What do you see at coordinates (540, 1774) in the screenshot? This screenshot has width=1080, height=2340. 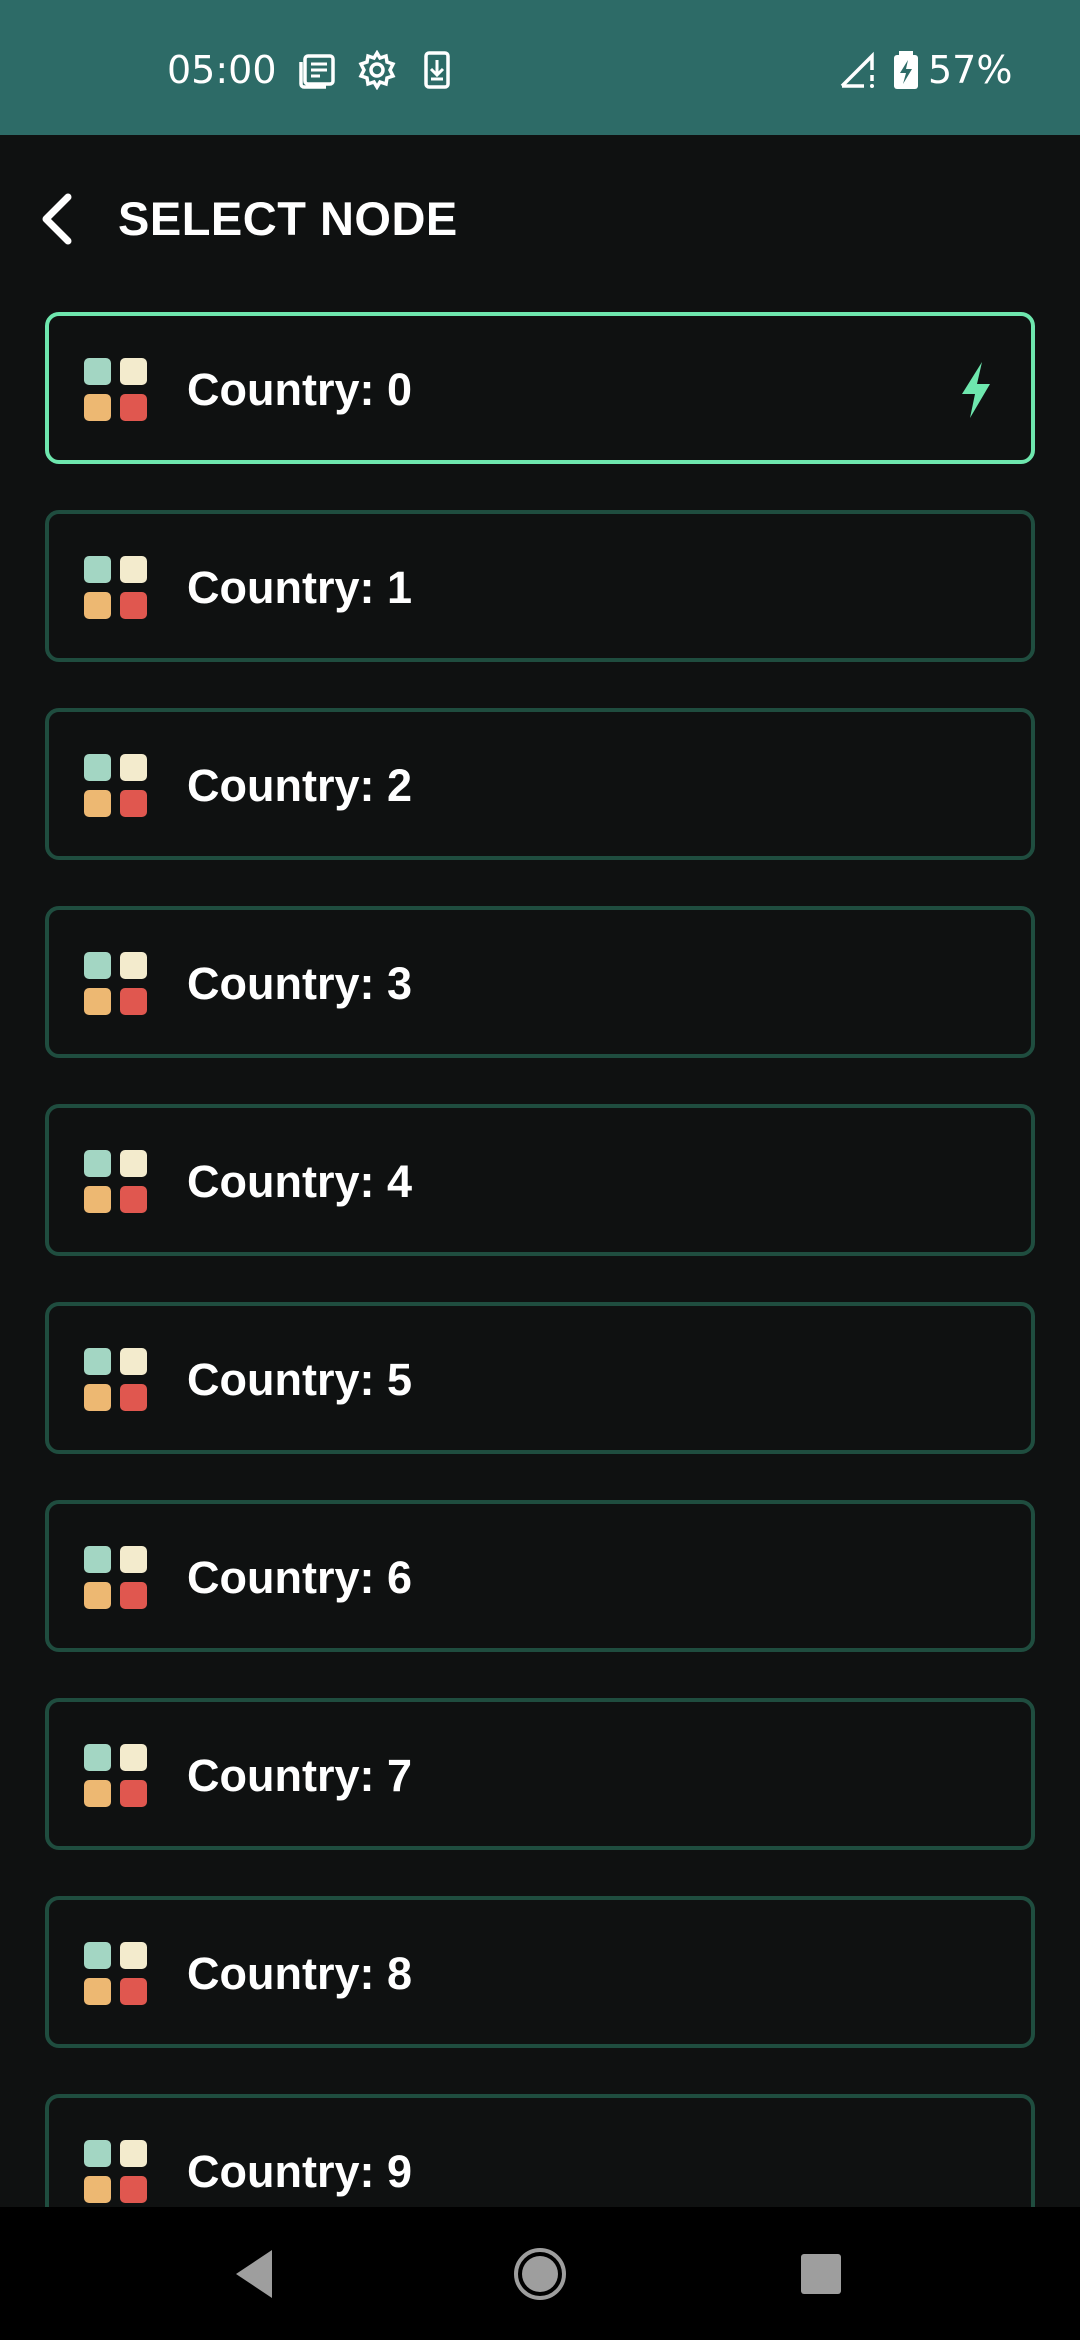 I see `node-item: Country: 7` at bounding box center [540, 1774].